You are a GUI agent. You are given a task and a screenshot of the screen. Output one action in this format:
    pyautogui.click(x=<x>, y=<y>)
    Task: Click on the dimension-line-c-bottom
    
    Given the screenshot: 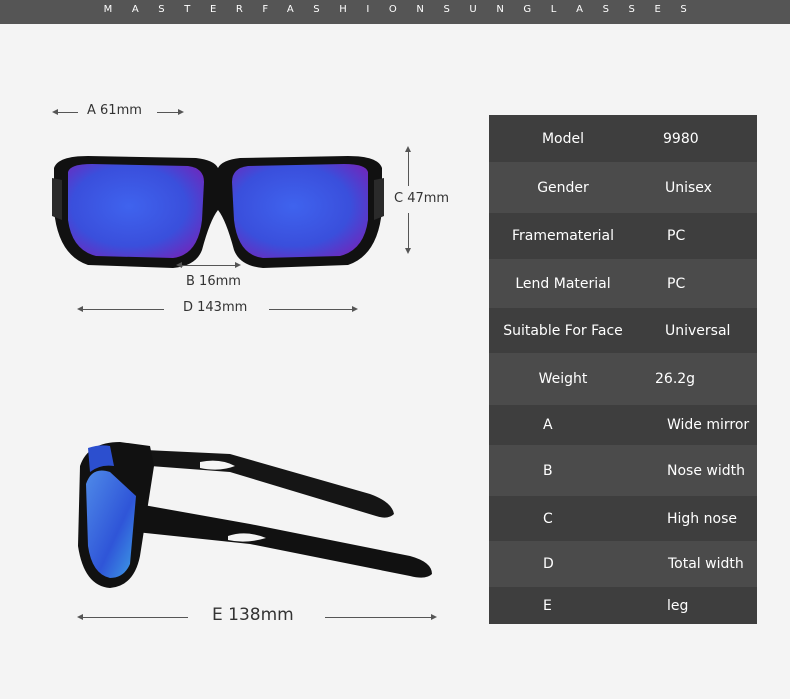 What is the action you would take?
    pyautogui.click(x=408, y=231)
    